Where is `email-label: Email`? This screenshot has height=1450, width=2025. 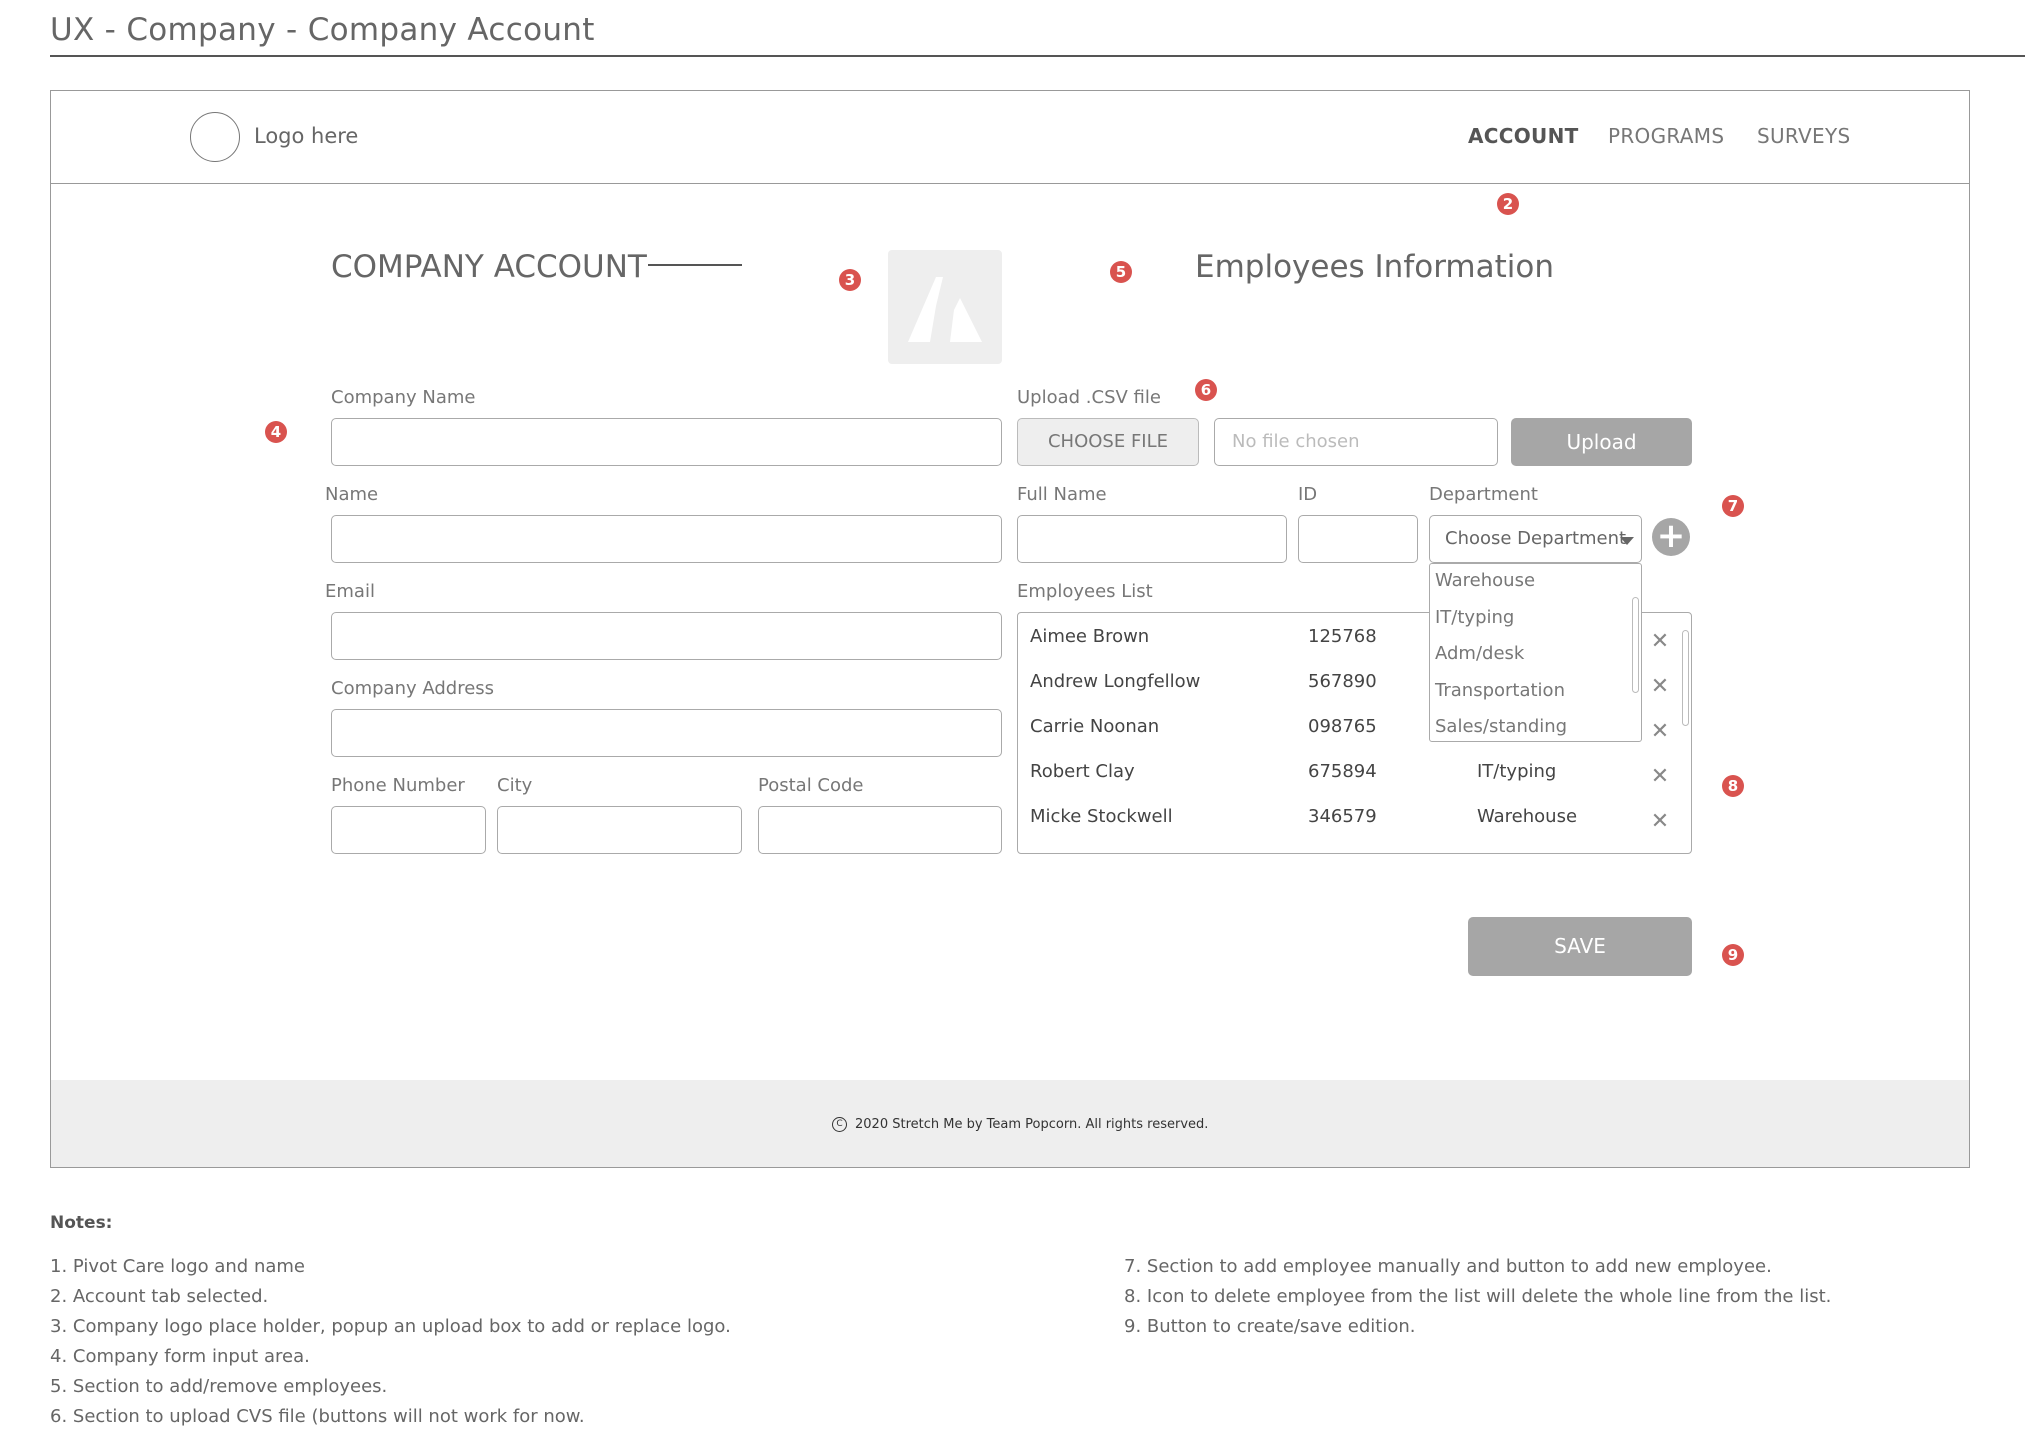 email-label: Email is located at coordinates (350, 591).